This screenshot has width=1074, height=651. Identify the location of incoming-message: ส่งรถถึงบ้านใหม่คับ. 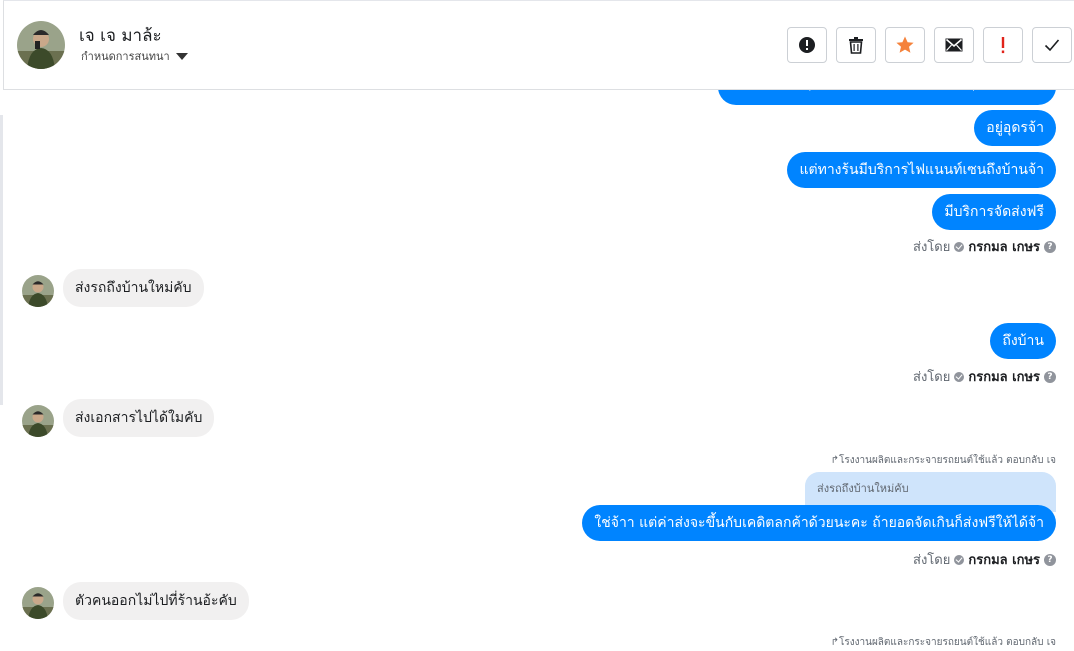
(133, 288).